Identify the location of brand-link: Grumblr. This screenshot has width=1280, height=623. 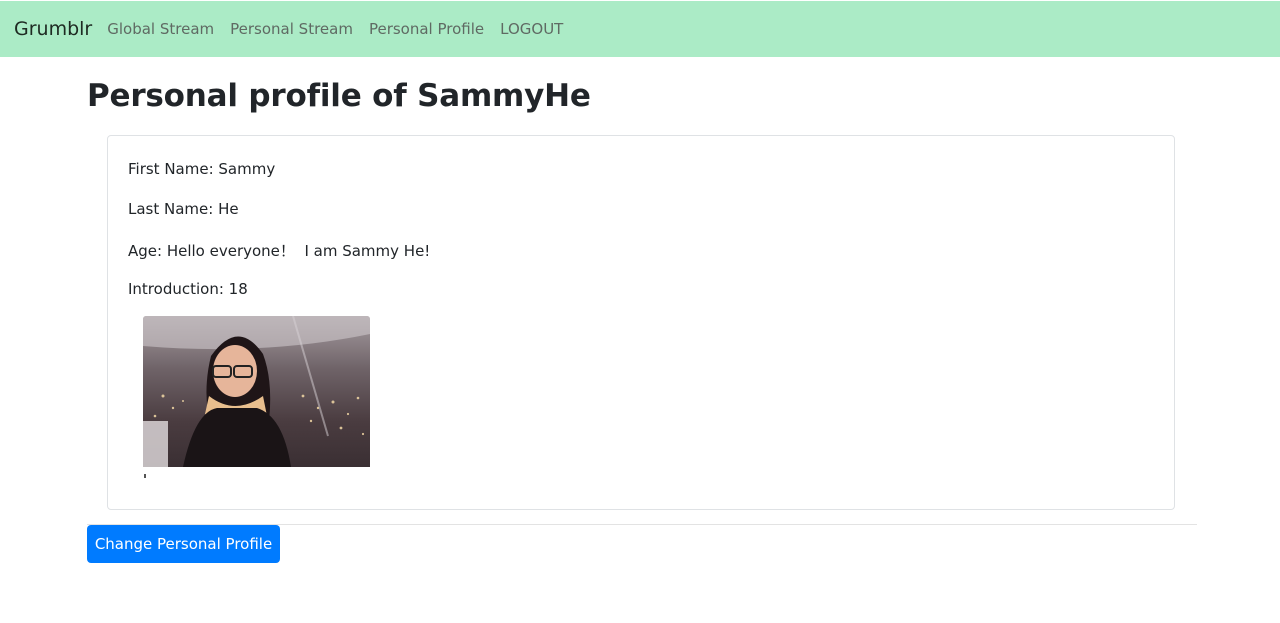
(53, 29).